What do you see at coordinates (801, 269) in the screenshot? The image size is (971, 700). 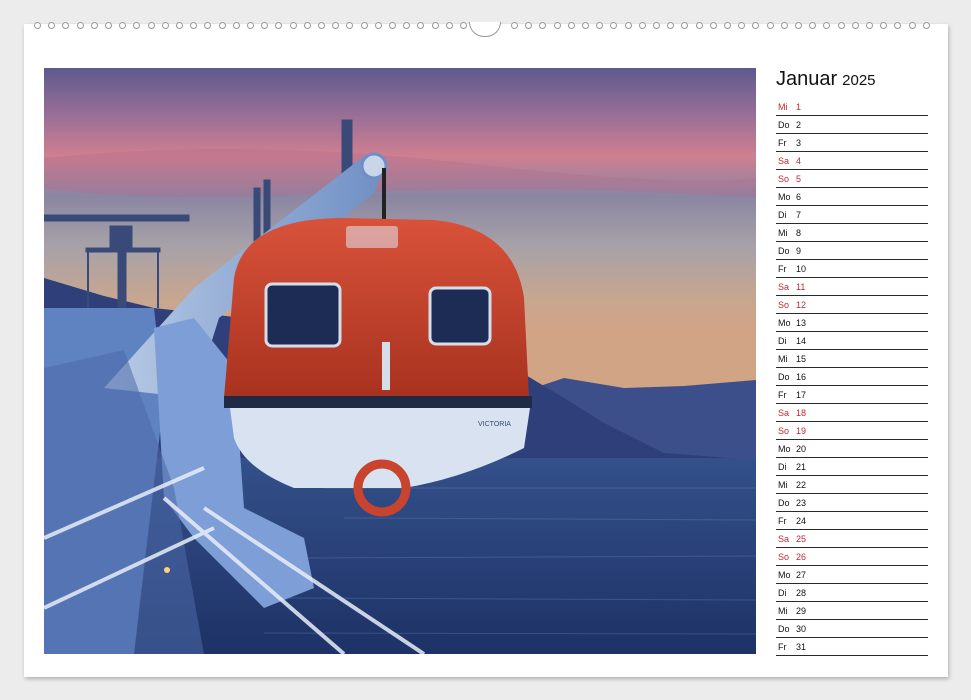 I see `day-number: 10` at bounding box center [801, 269].